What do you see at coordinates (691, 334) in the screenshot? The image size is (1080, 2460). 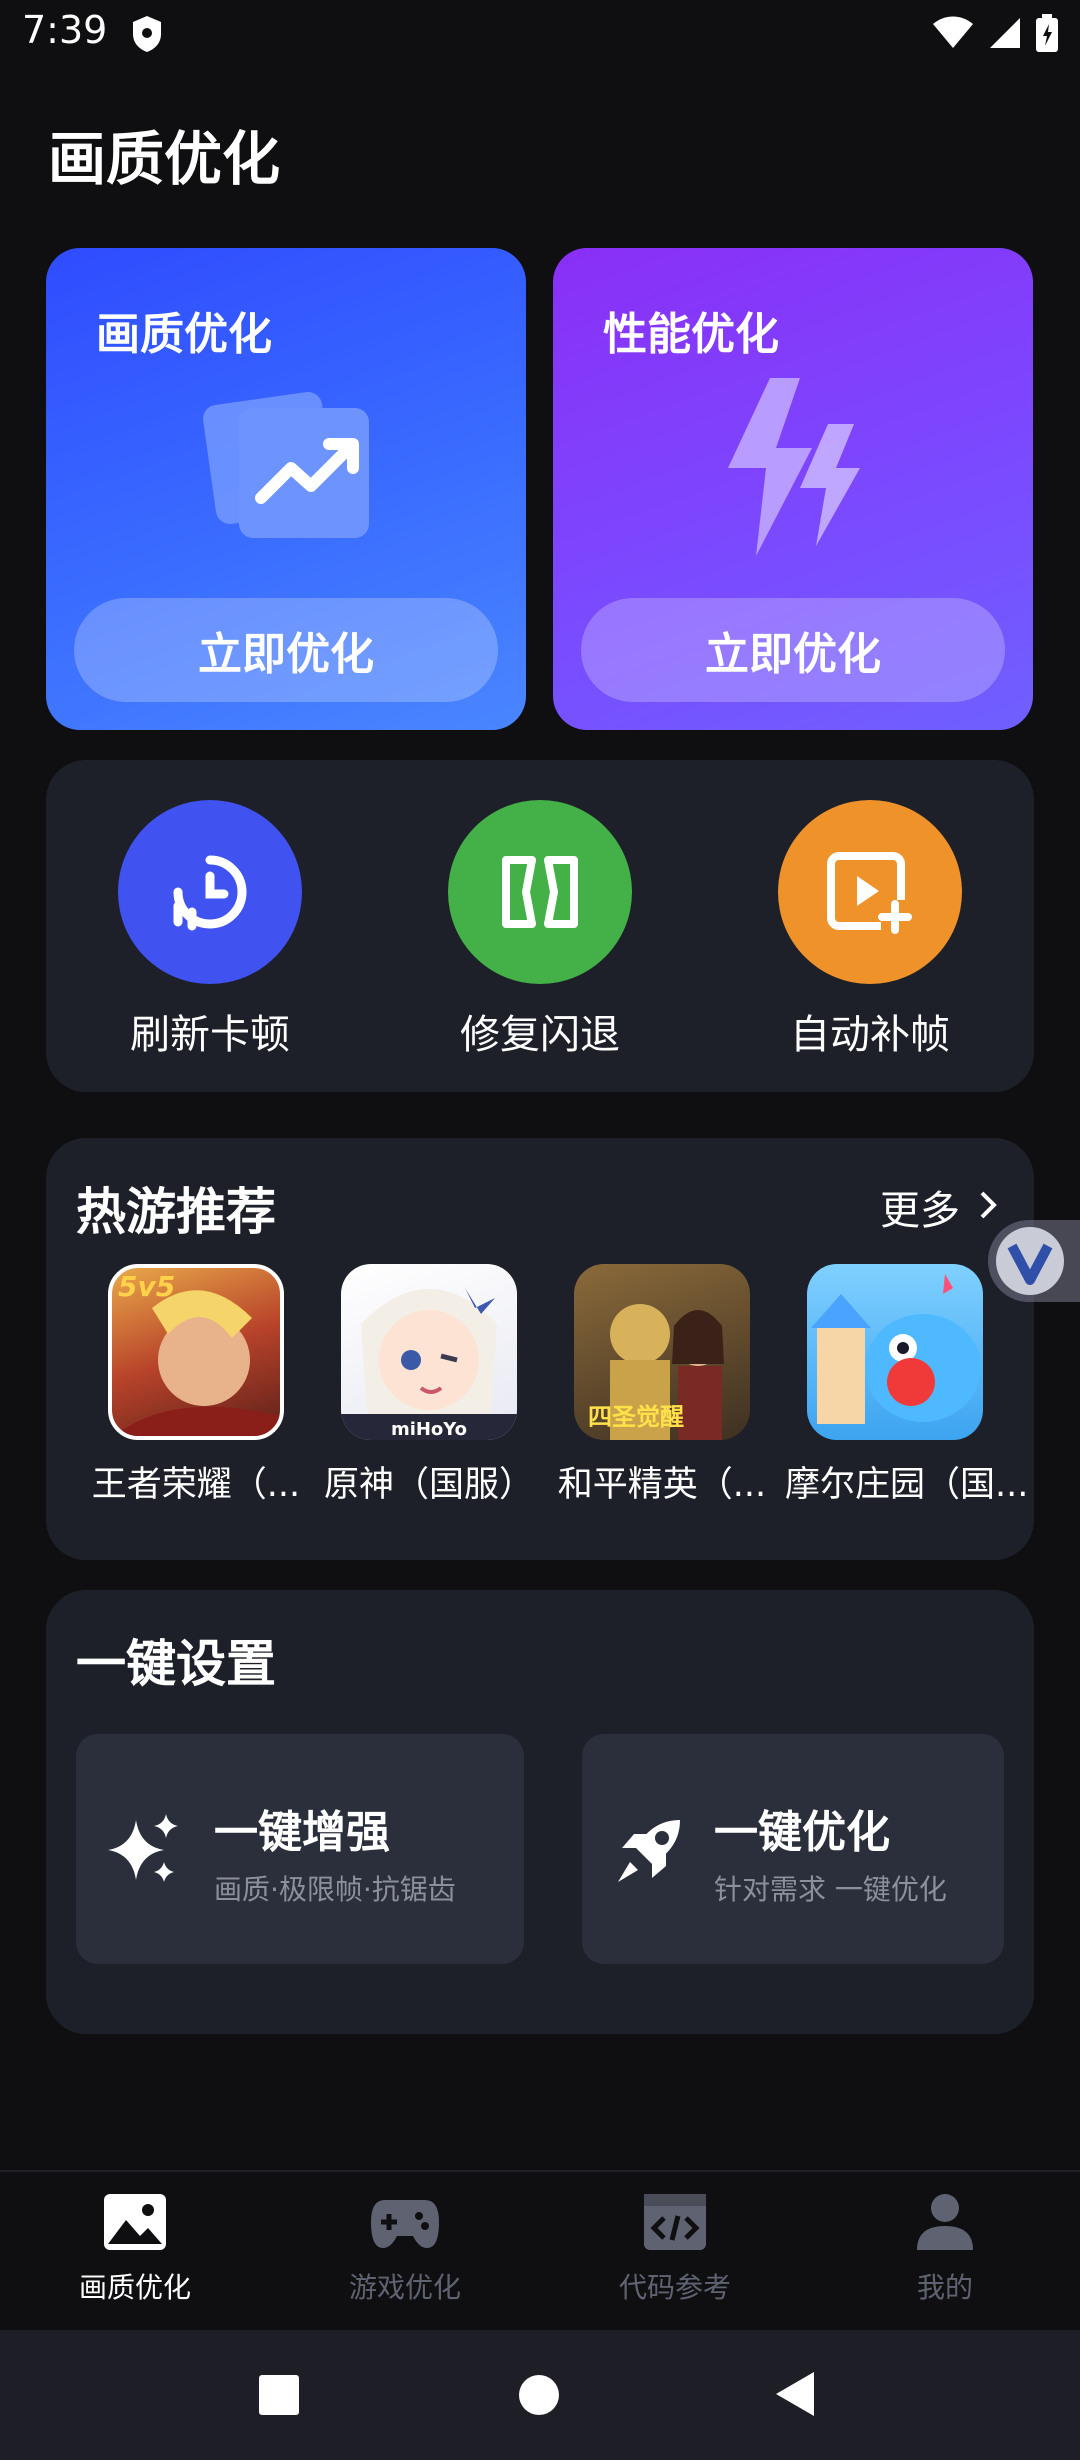 I see `performance-optimize-title: 性能优化` at bounding box center [691, 334].